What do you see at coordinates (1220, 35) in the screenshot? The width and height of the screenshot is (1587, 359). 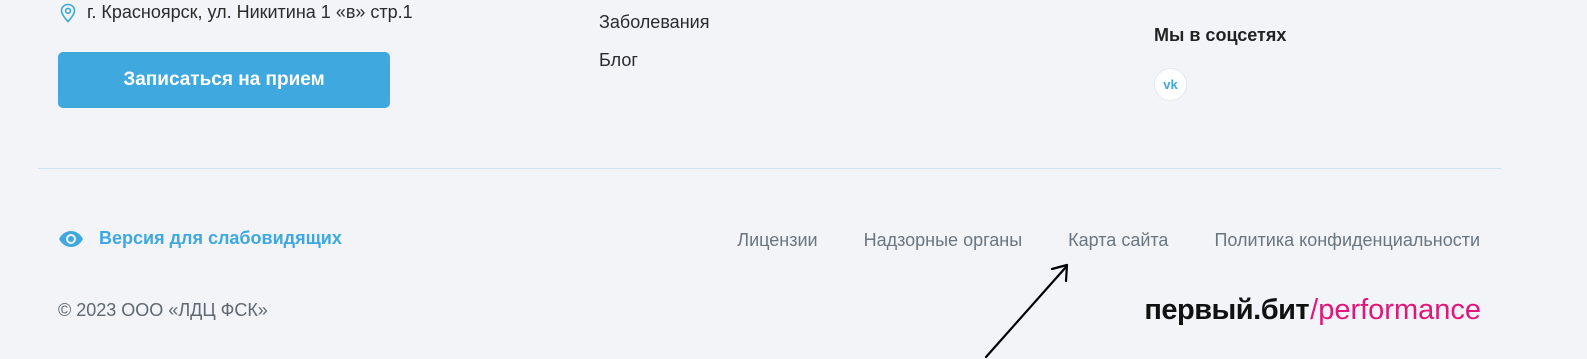 I see `social-title: Мы в соцсетях` at bounding box center [1220, 35].